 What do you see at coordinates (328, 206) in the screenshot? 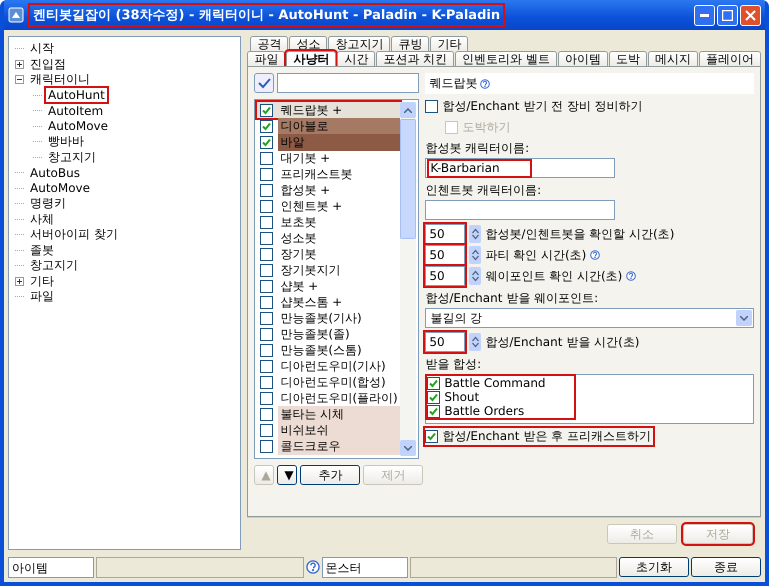
I see `list-item: 인첸트봇 +` at bounding box center [328, 206].